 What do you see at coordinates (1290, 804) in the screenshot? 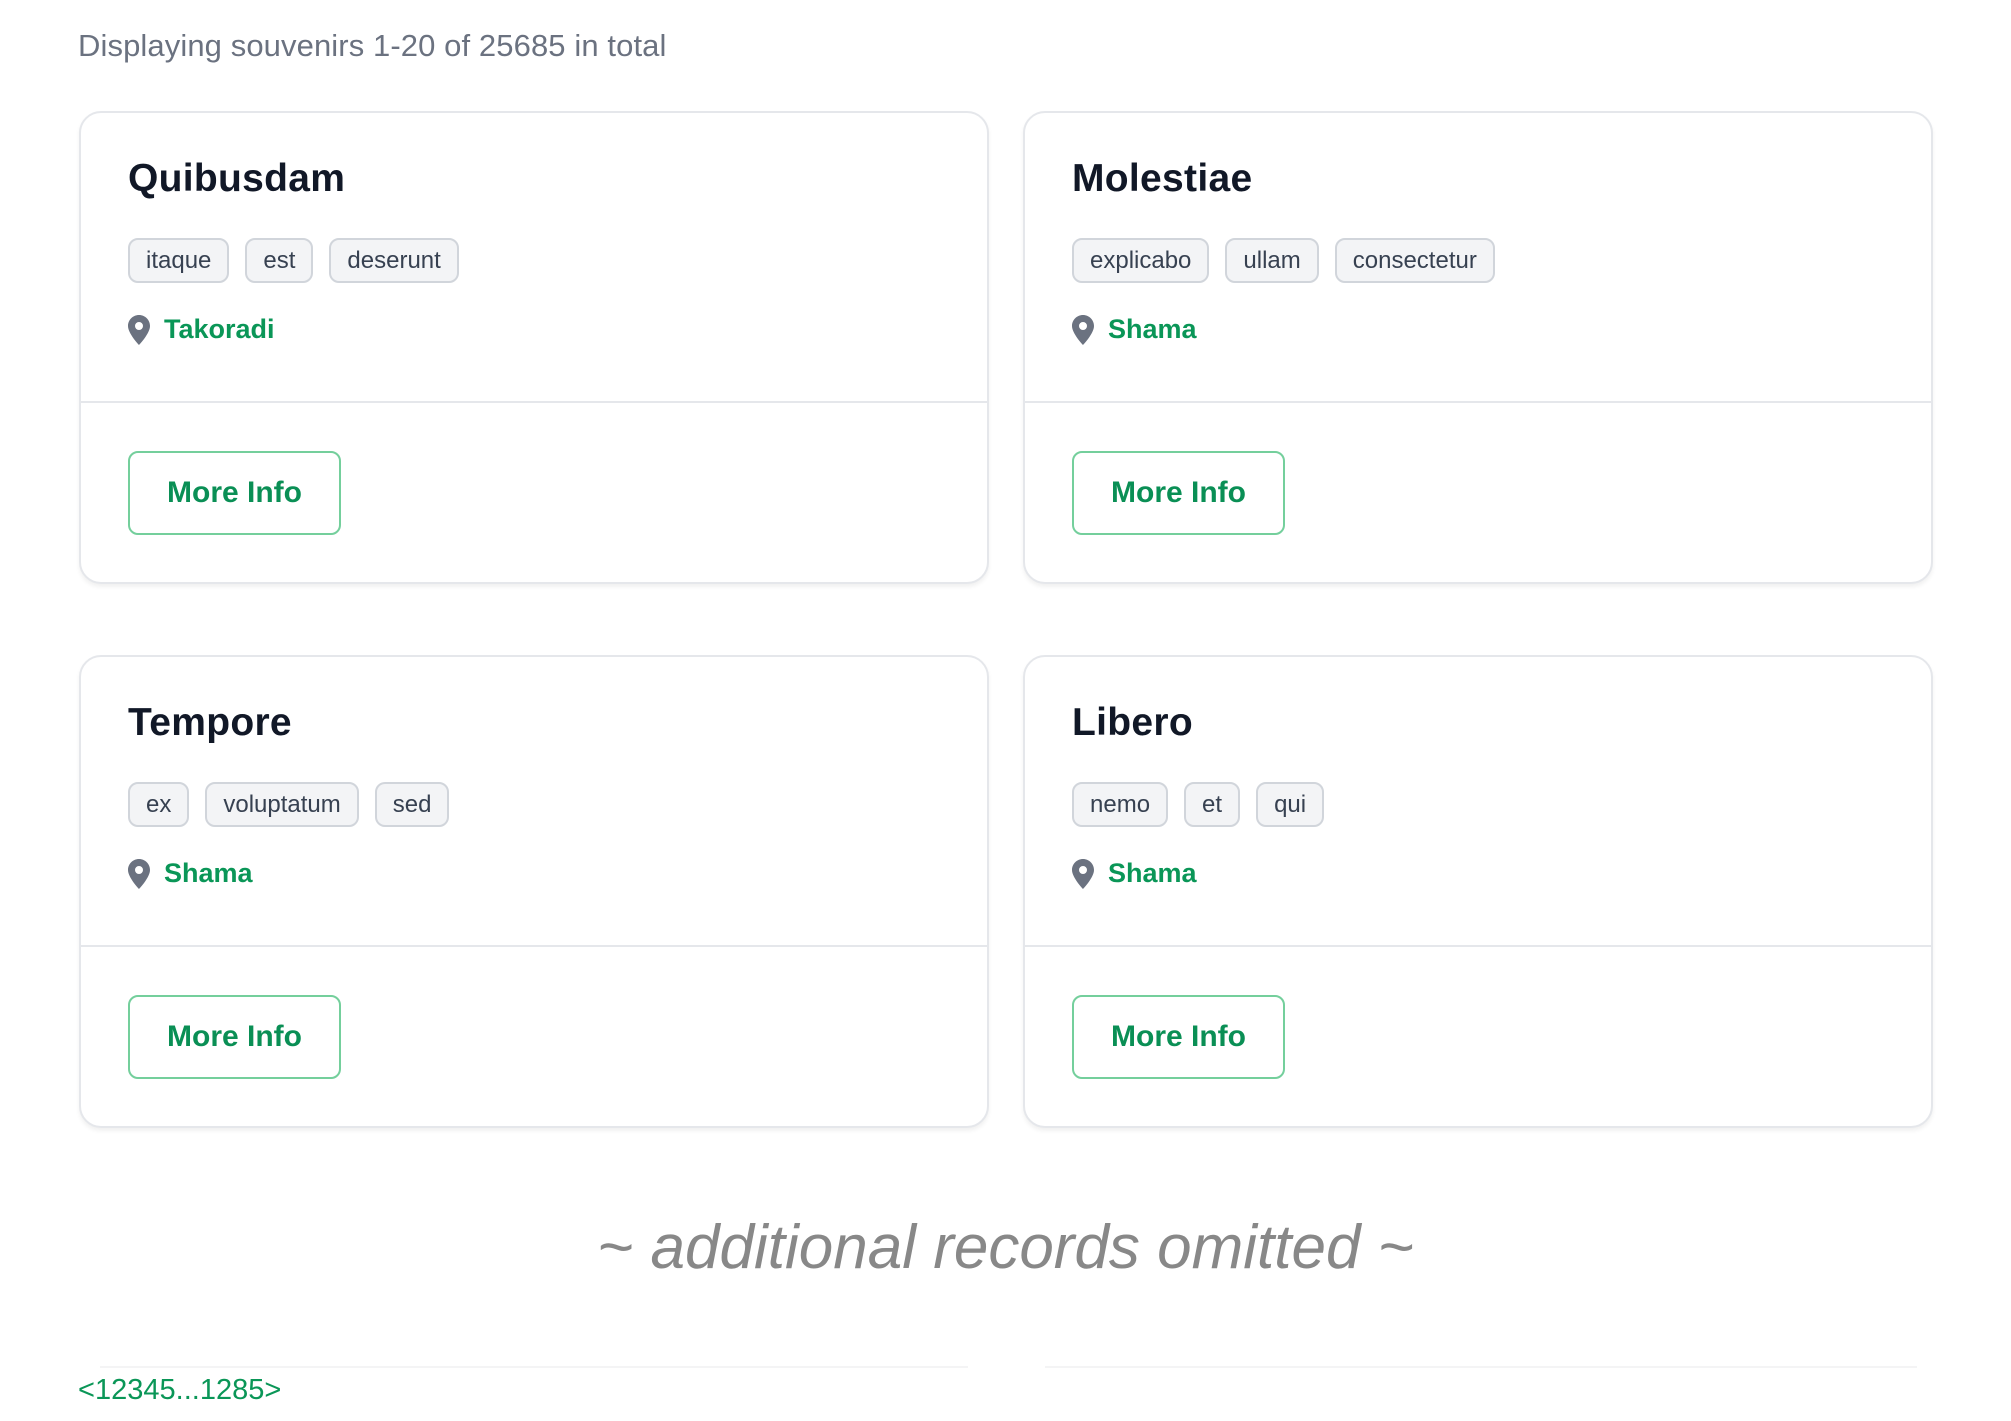
I see `tag: qui` at bounding box center [1290, 804].